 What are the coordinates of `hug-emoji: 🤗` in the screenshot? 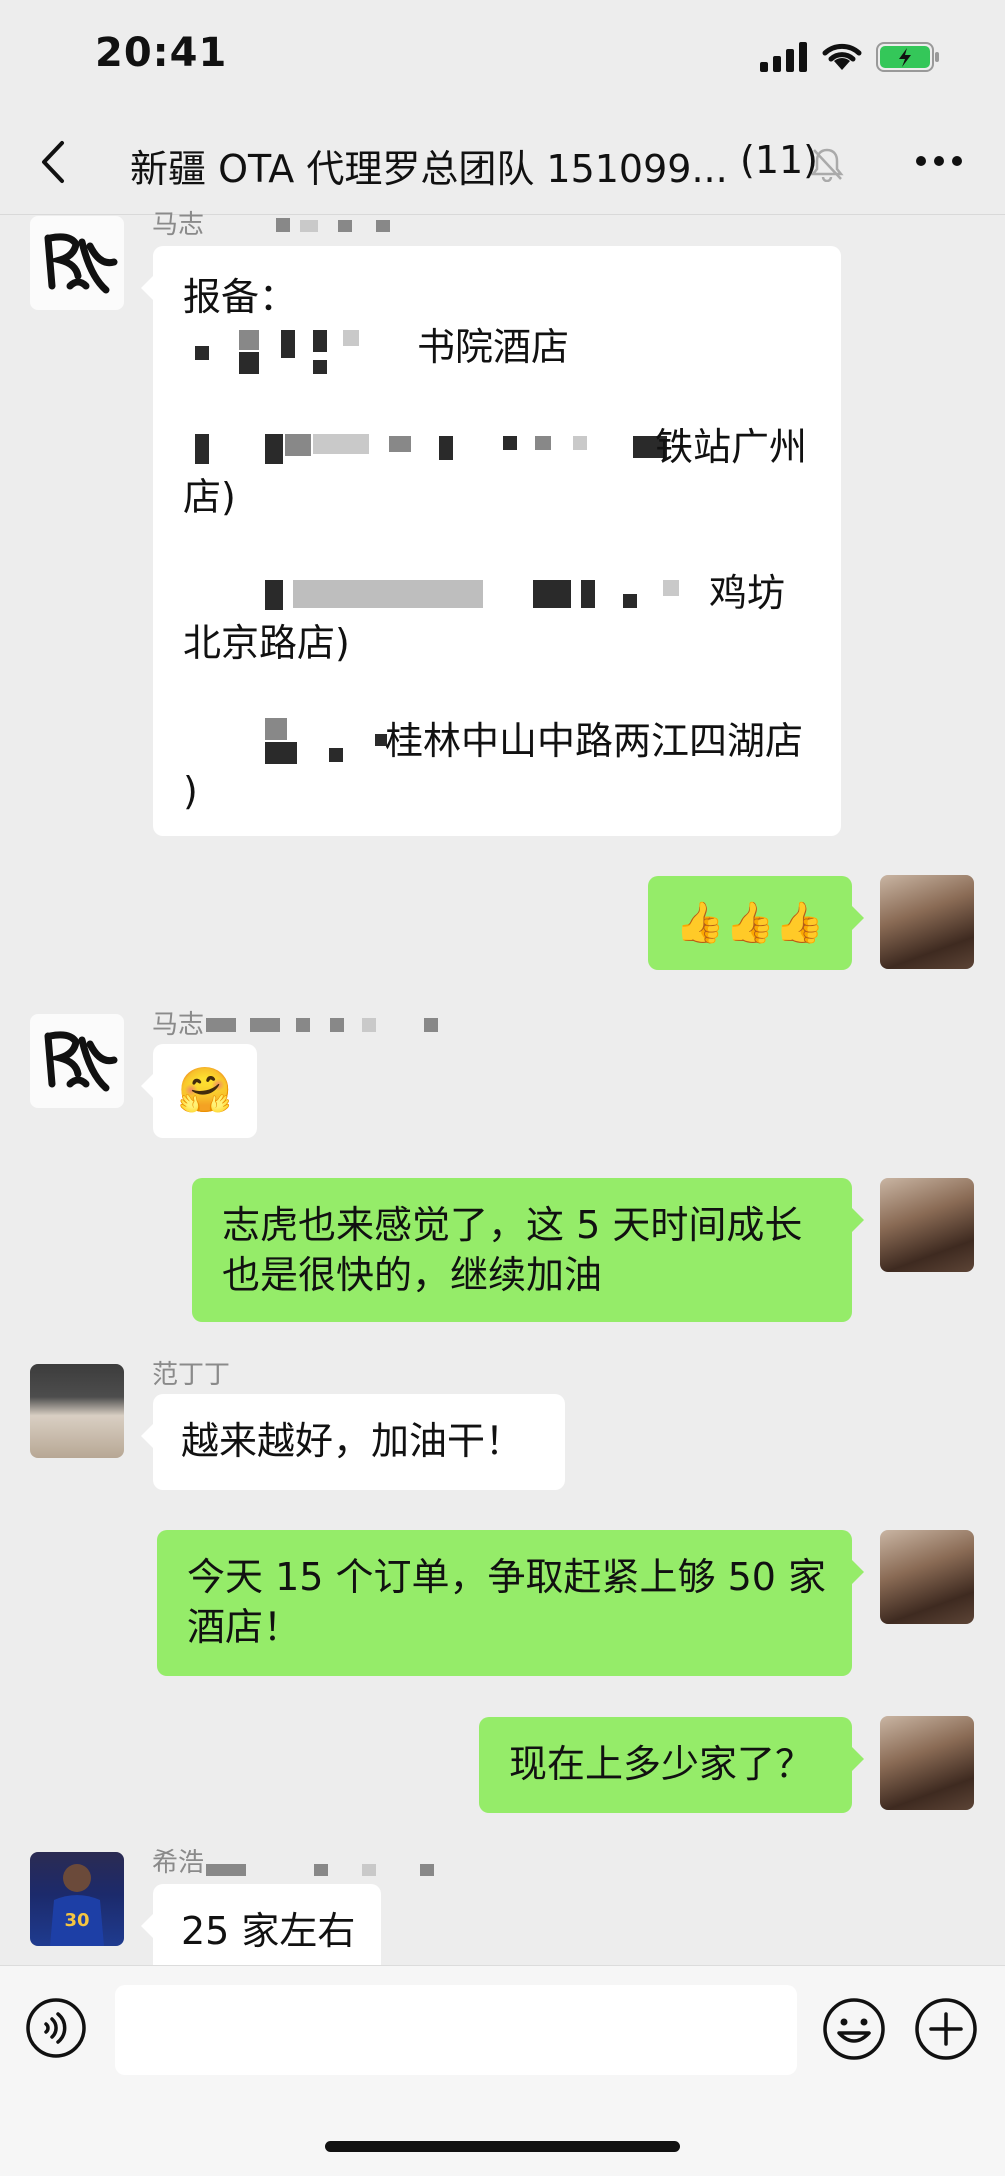 It's located at (205, 1090).